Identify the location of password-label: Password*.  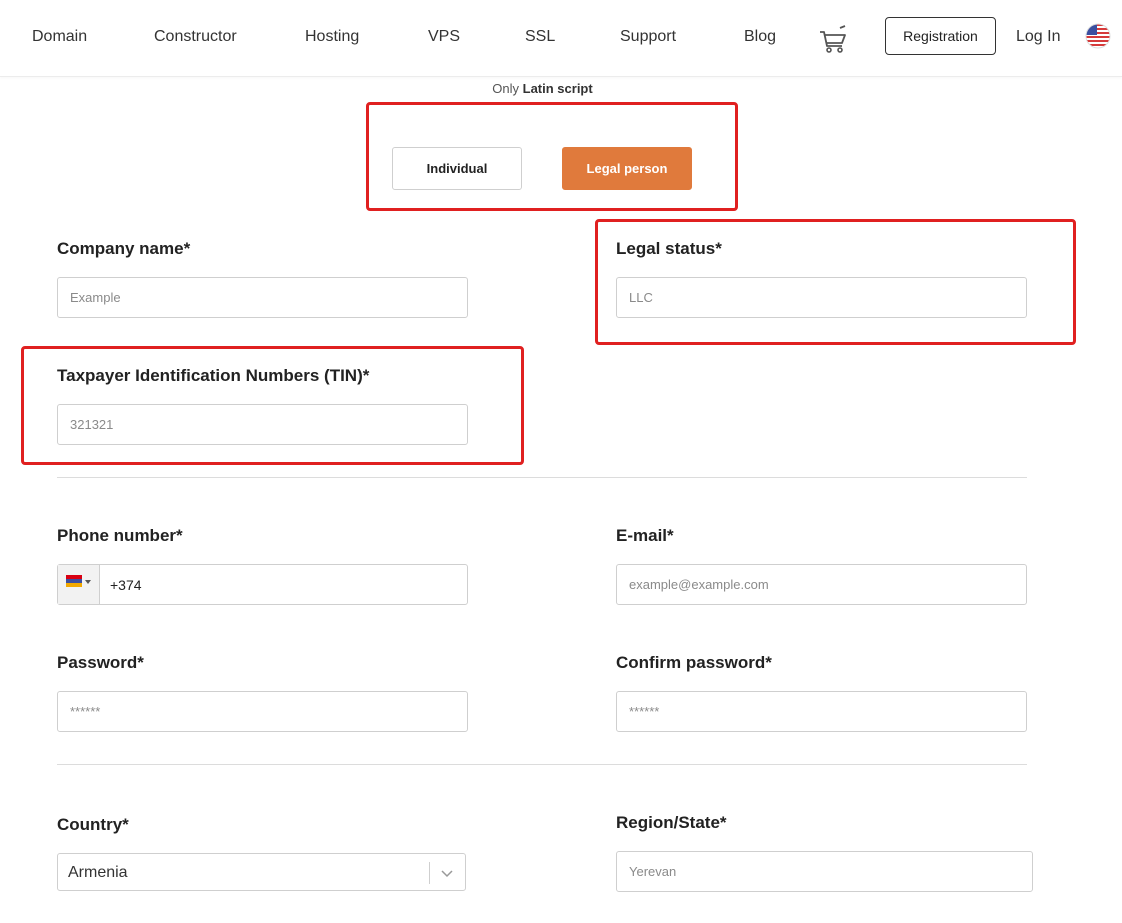
(100, 662).